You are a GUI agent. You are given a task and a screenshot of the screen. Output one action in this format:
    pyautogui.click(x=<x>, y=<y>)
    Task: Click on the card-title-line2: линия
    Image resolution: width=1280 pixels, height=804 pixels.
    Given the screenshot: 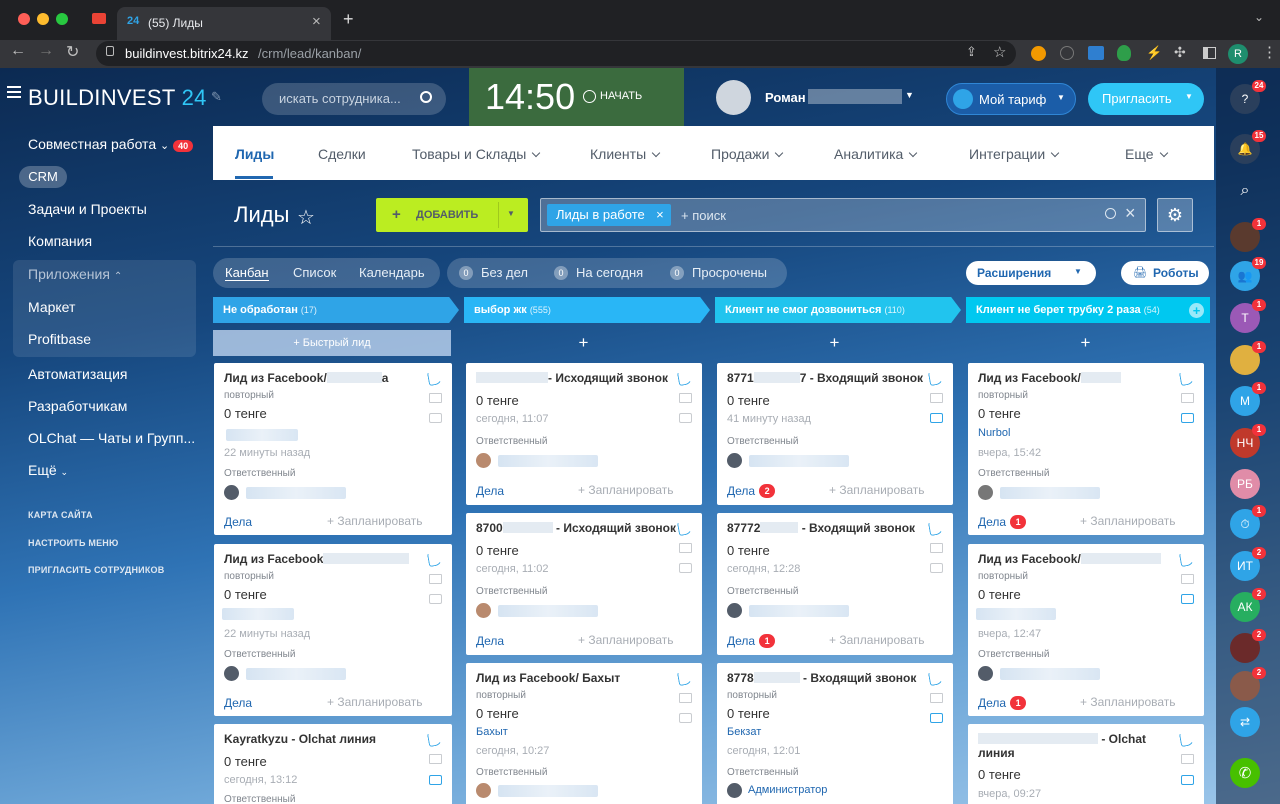 What is the action you would take?
    pyautogui.click(x=996, y=753)
    